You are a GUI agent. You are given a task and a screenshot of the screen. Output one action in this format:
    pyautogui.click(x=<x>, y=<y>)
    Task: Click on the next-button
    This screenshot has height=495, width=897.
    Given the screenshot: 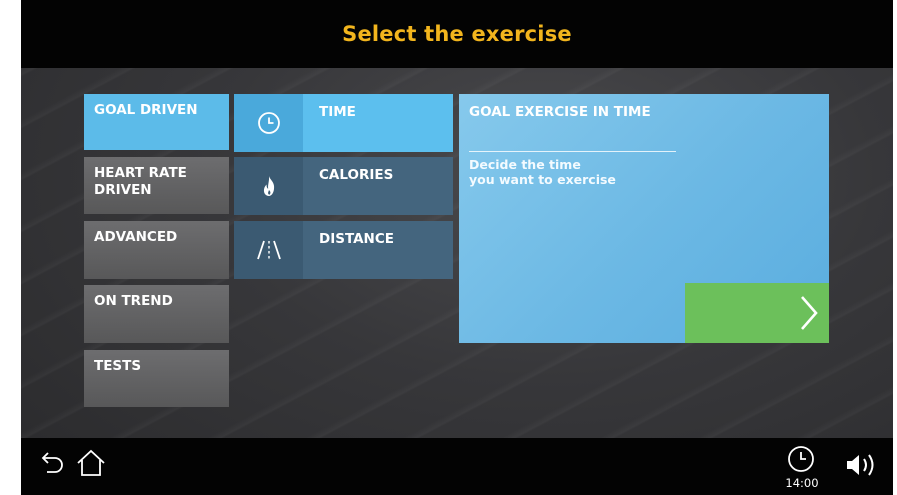 What is the action you would take?
    pyautogui.click(x=757, y=313)
    